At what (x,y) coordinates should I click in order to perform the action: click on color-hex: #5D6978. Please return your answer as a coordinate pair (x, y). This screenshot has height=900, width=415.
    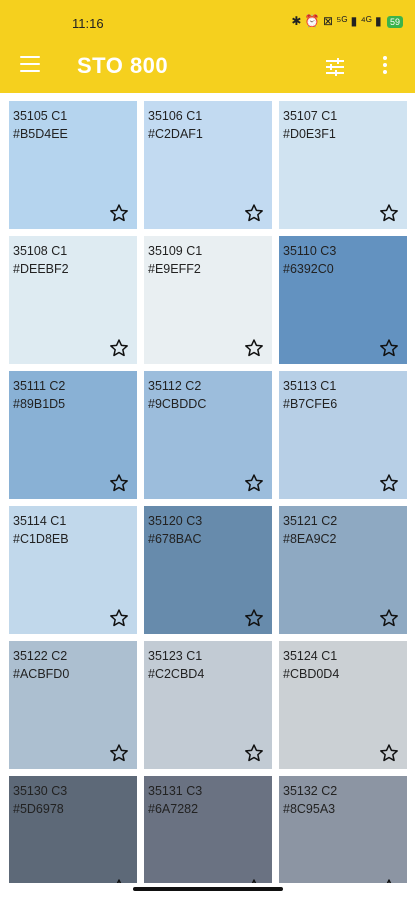
    Looking at the image, I should click on (38, 809).